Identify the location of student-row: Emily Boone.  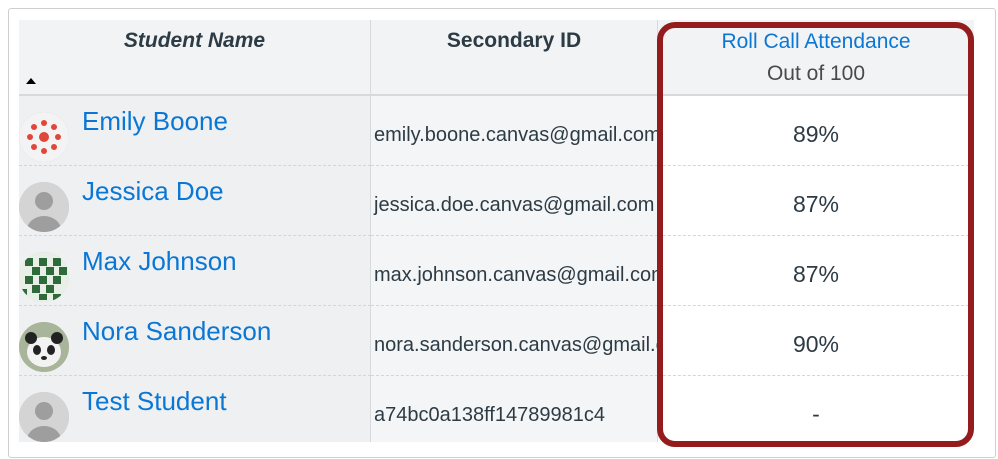
(195, 131).